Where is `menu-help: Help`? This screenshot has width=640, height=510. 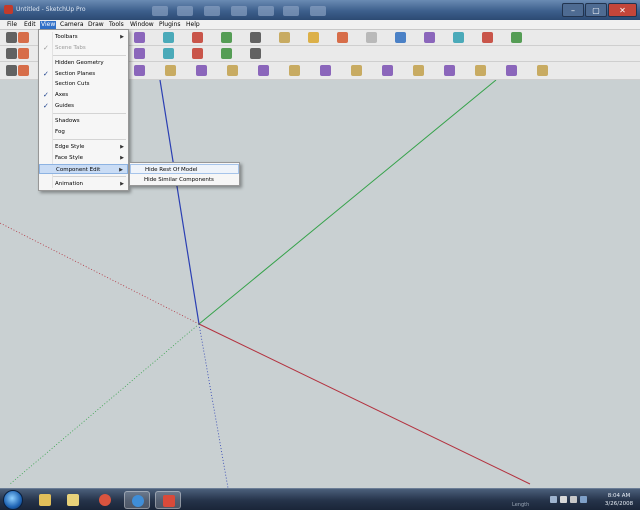
menu-help: Help is located at coordinates (193, 25).